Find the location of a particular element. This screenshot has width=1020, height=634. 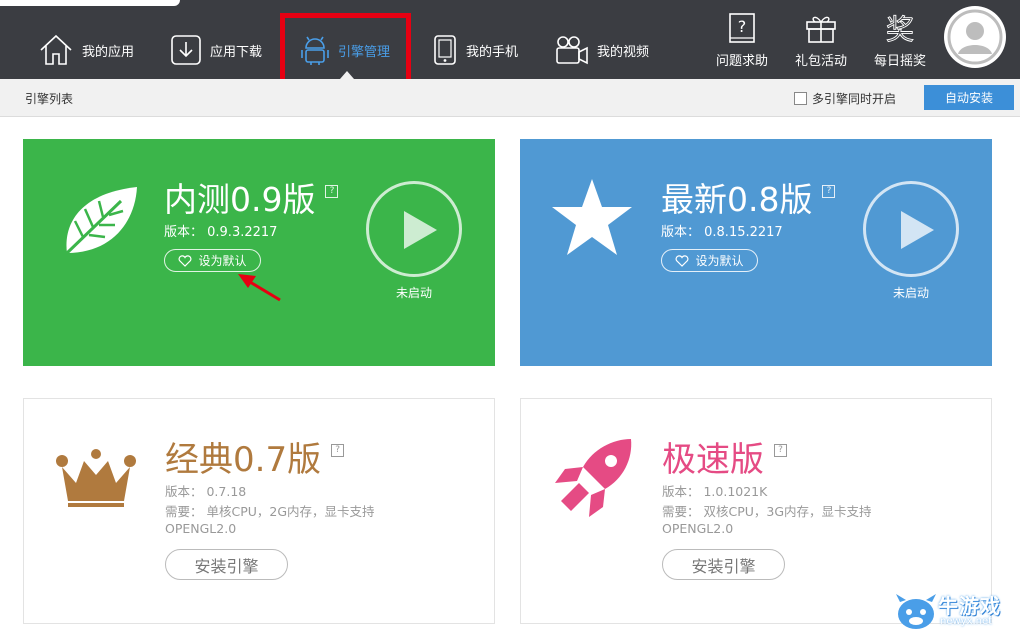

engine-version: 版本： 0.8.15.2217 is located at coordinates (722, 232).